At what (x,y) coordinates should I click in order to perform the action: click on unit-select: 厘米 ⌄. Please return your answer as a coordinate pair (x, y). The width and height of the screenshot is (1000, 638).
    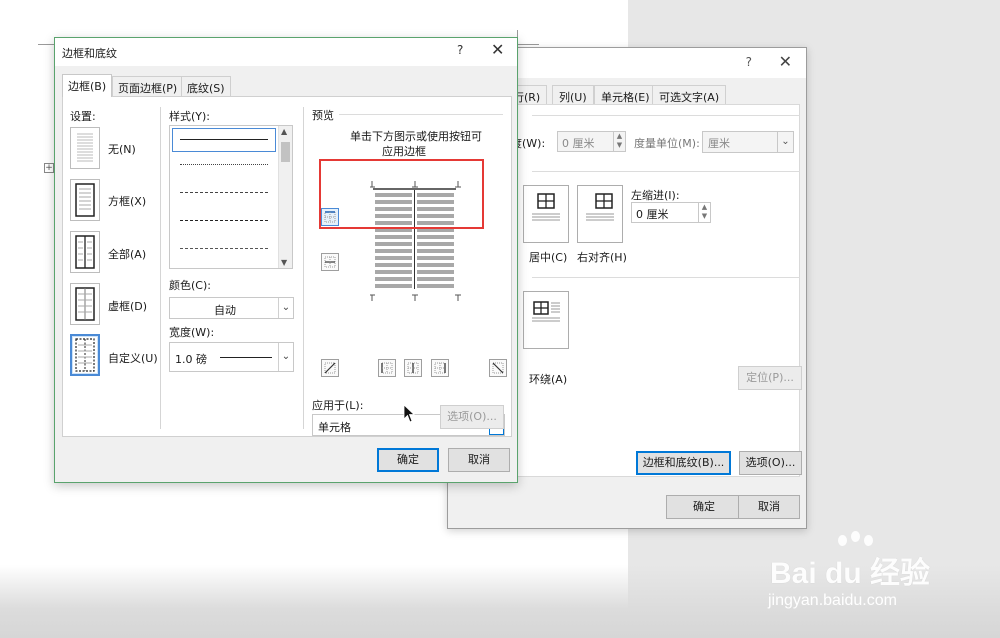
    Looking at the image, I should click on (748, 142).